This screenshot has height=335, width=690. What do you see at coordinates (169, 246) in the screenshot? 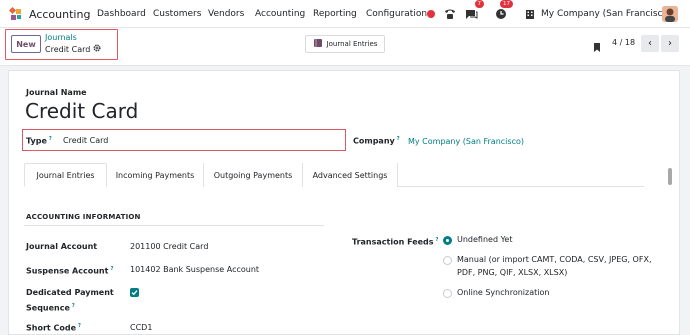
I see `journal-account-field: 201100 Credit Card` at bounding box center [169, 246].